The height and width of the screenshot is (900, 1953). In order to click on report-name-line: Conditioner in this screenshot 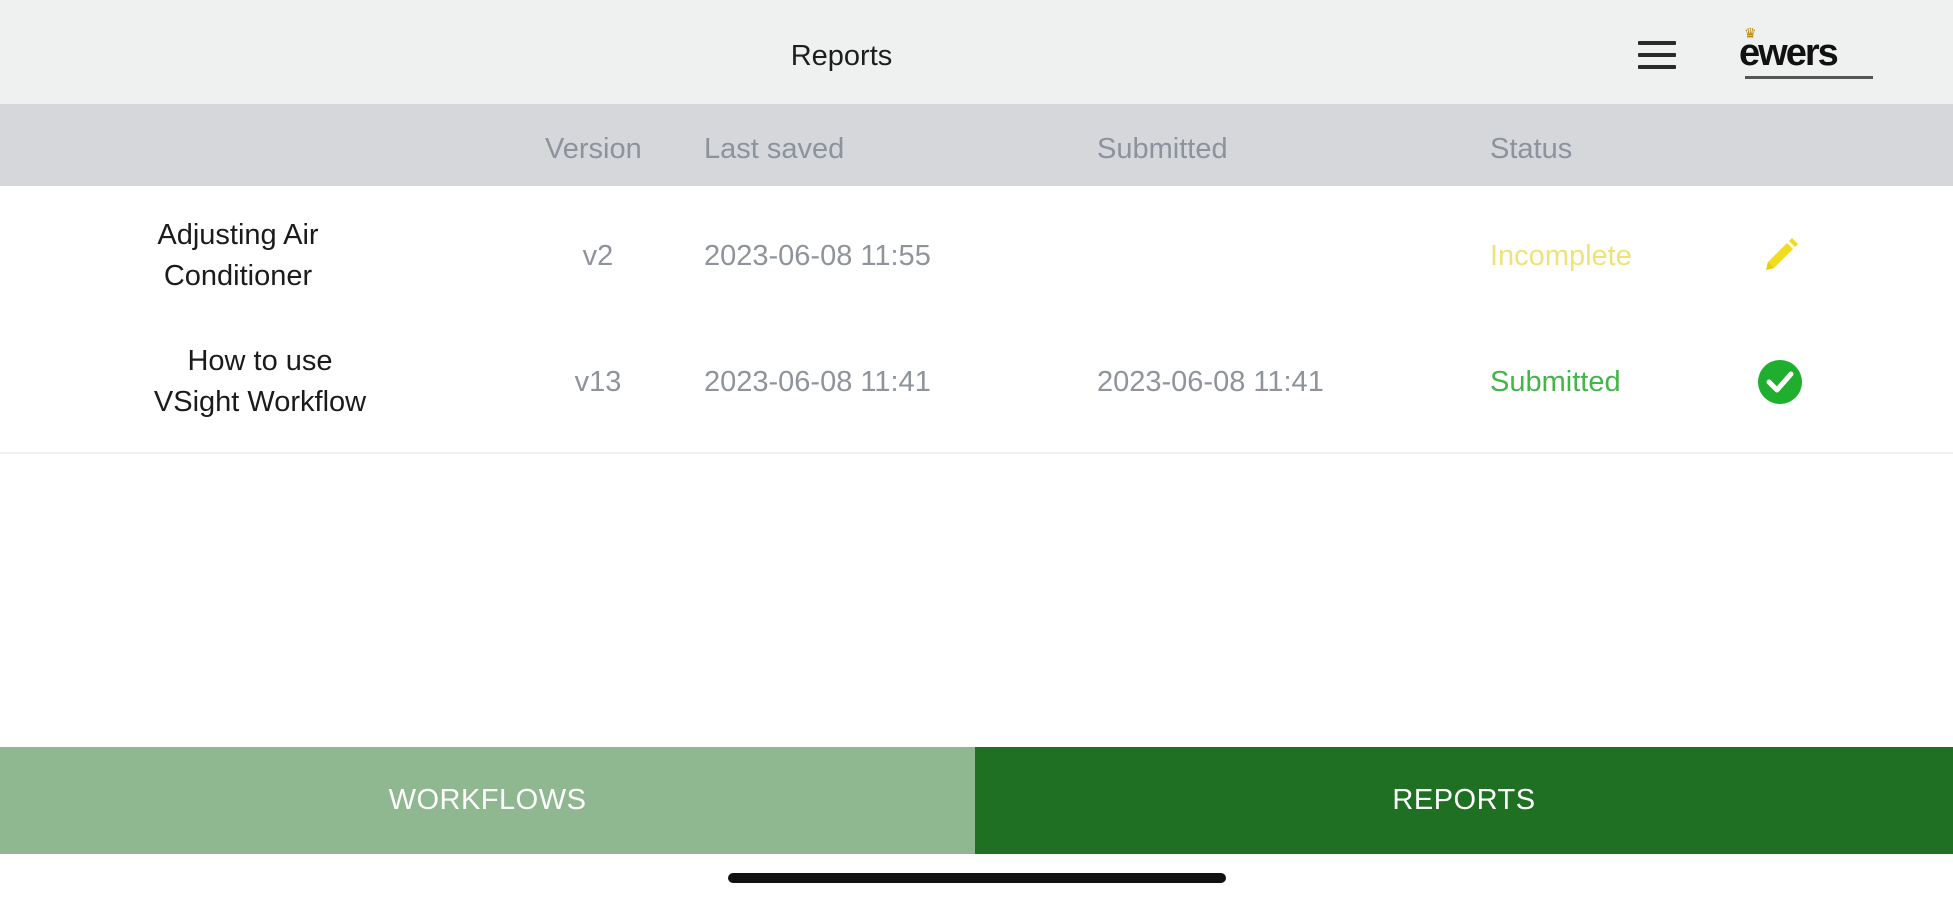, I will do `click(238, 276)`.